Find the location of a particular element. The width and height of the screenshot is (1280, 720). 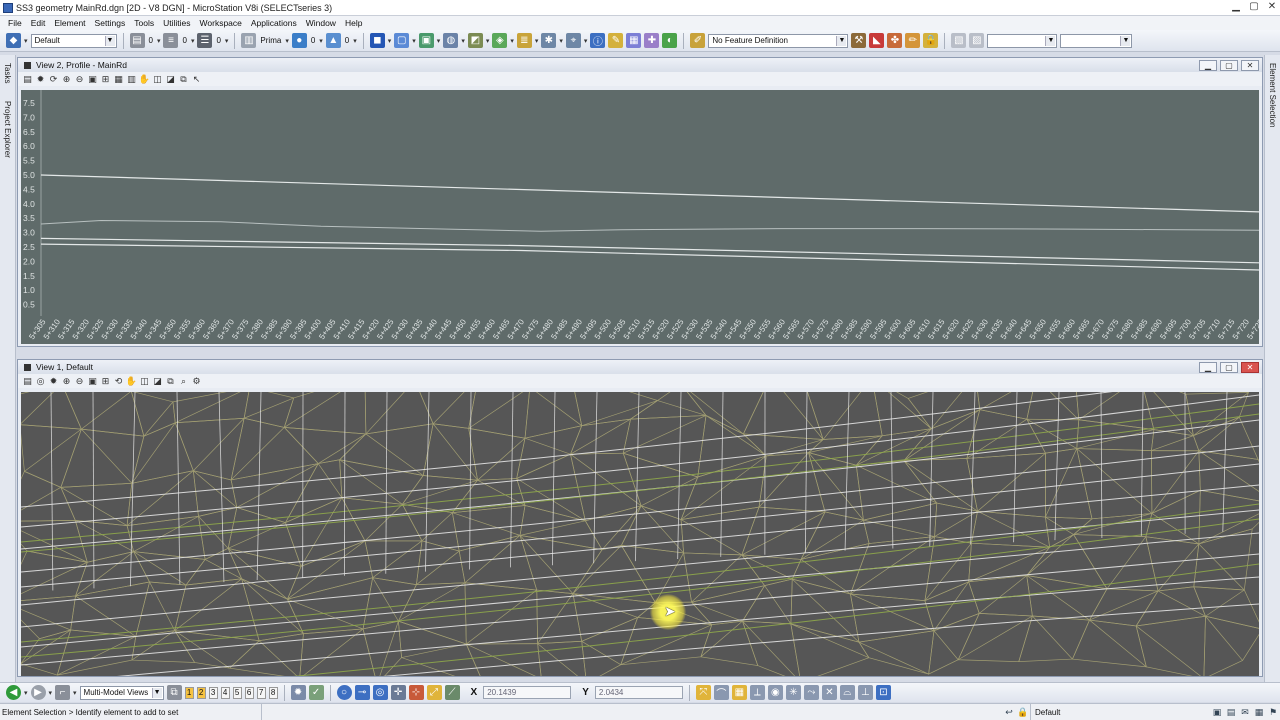

bisector-snap-icon: ⊹ is located at coordinates (416, 692).